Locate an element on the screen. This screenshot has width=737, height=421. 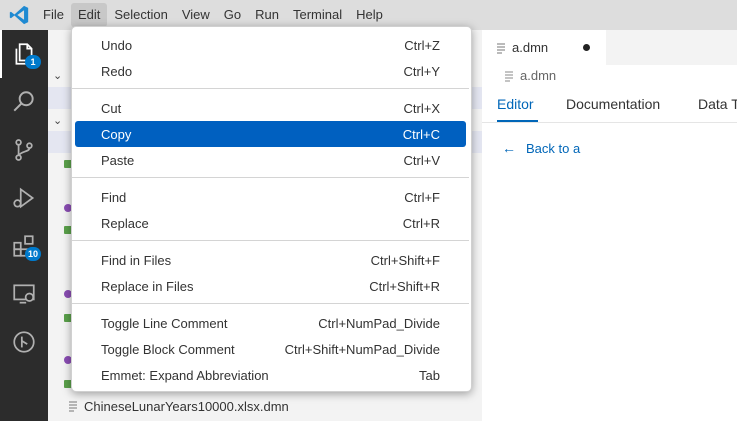
explorer-badge: 1 is located at coordinates (33, 62).